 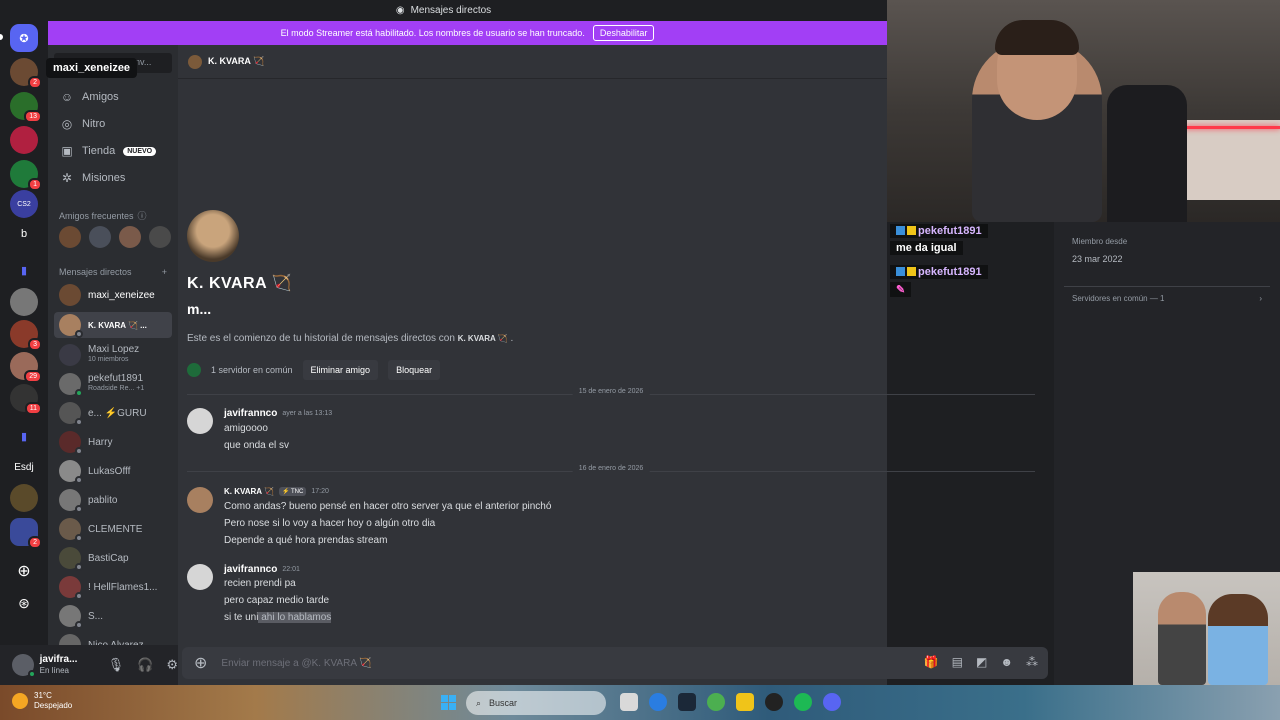 I want to click on message-line: pero capaz medio tarde, so click(x=277, y=600).